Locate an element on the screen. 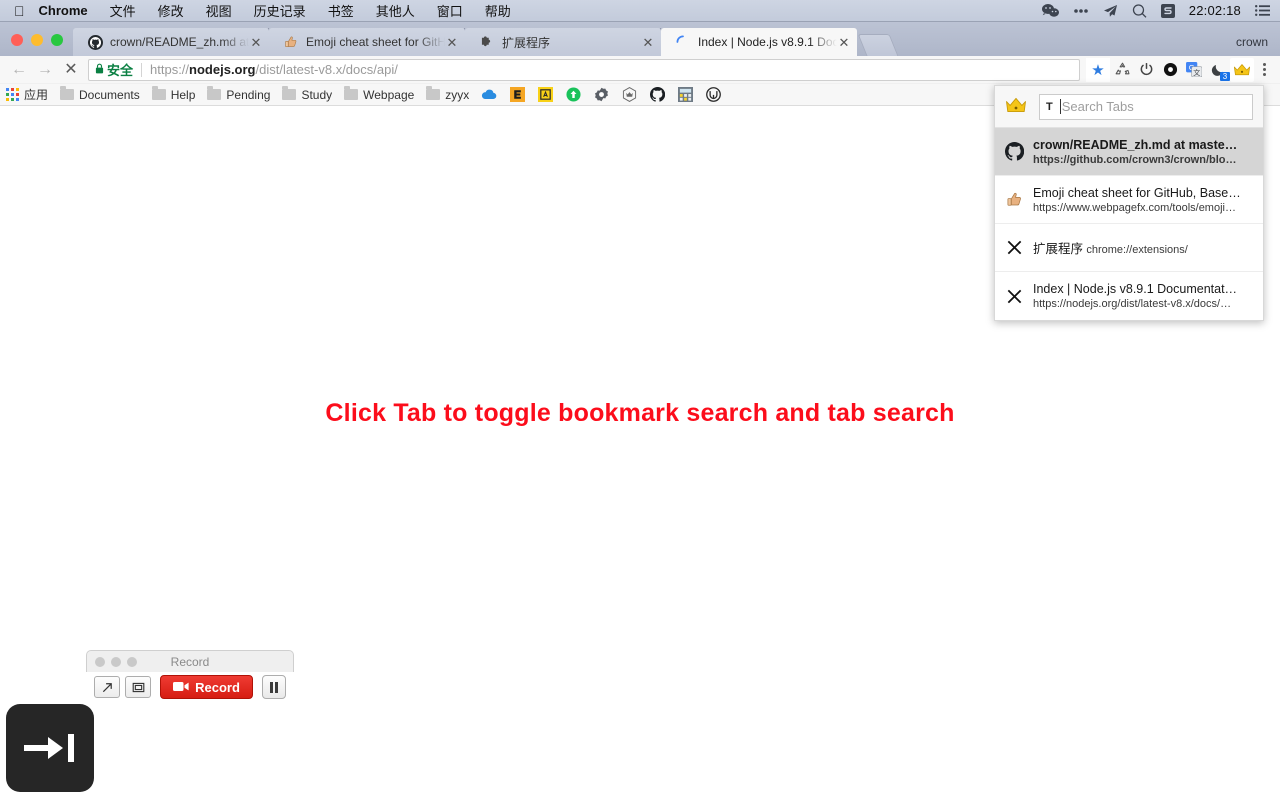  recorder-expand-button is located at coordinates (107, 687).